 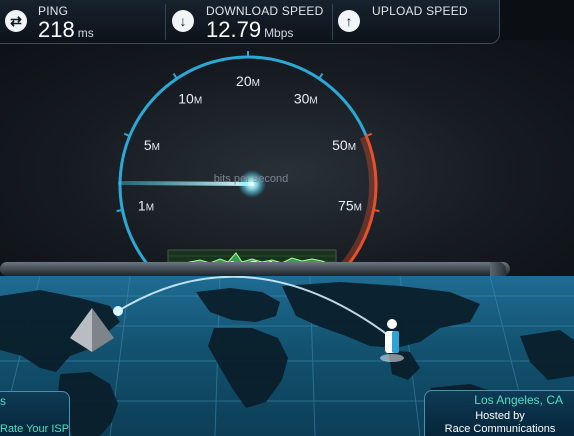 I want to click on rate-isp-link: Rate Your ISP, so click(x=34, y=429).